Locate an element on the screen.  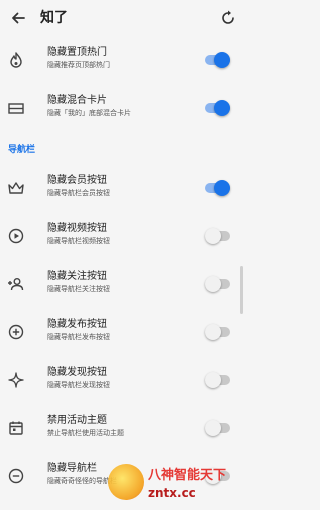
section-header-navbar: 导航栏 is located at coordinates (122, 148).